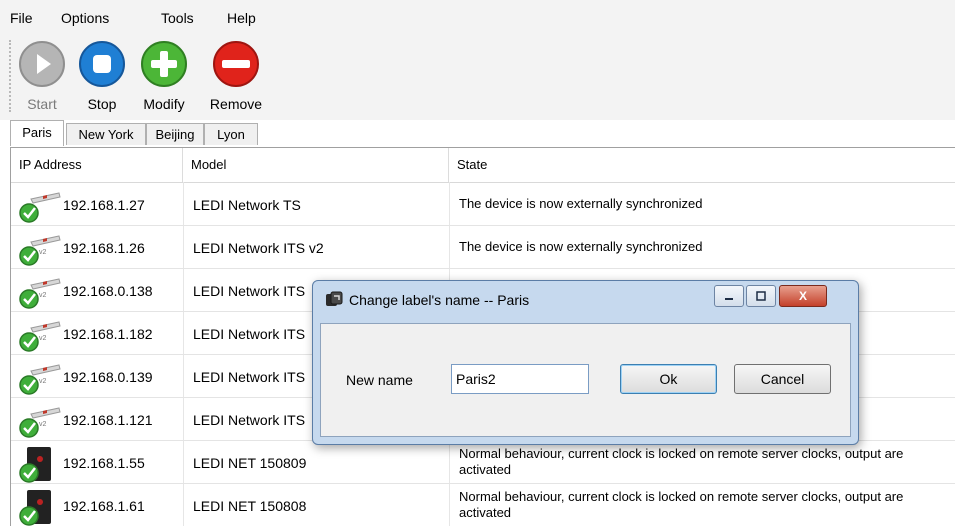 This screenshot has height=526, width=955. What do you see at coordinates (258, 248) in the screenshot?
I see `cell-model: LEDI Network ITS v2` at bounding box center [258, 248].